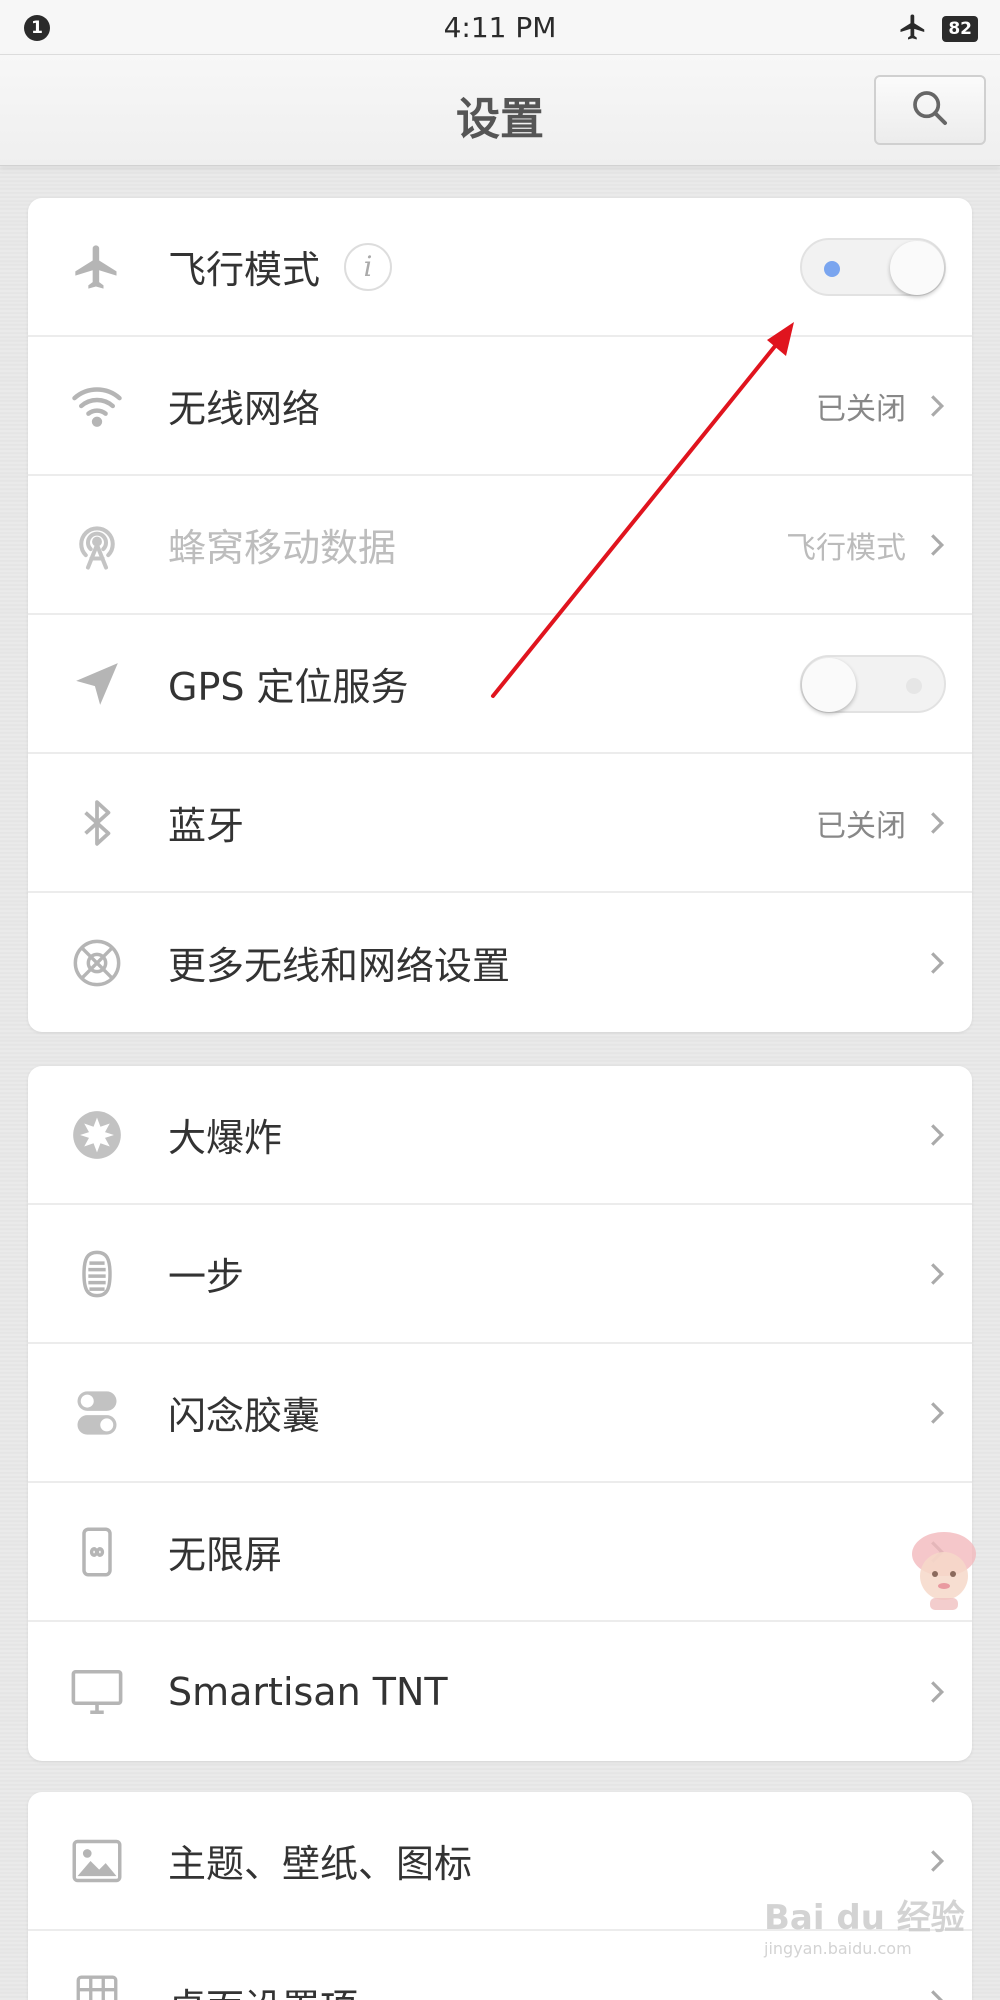 The width and height of the screenshot is (1000, 2000). Describe the element at coordinates (97, 1985) in the screenshot. I see `grid-icon` at that location.